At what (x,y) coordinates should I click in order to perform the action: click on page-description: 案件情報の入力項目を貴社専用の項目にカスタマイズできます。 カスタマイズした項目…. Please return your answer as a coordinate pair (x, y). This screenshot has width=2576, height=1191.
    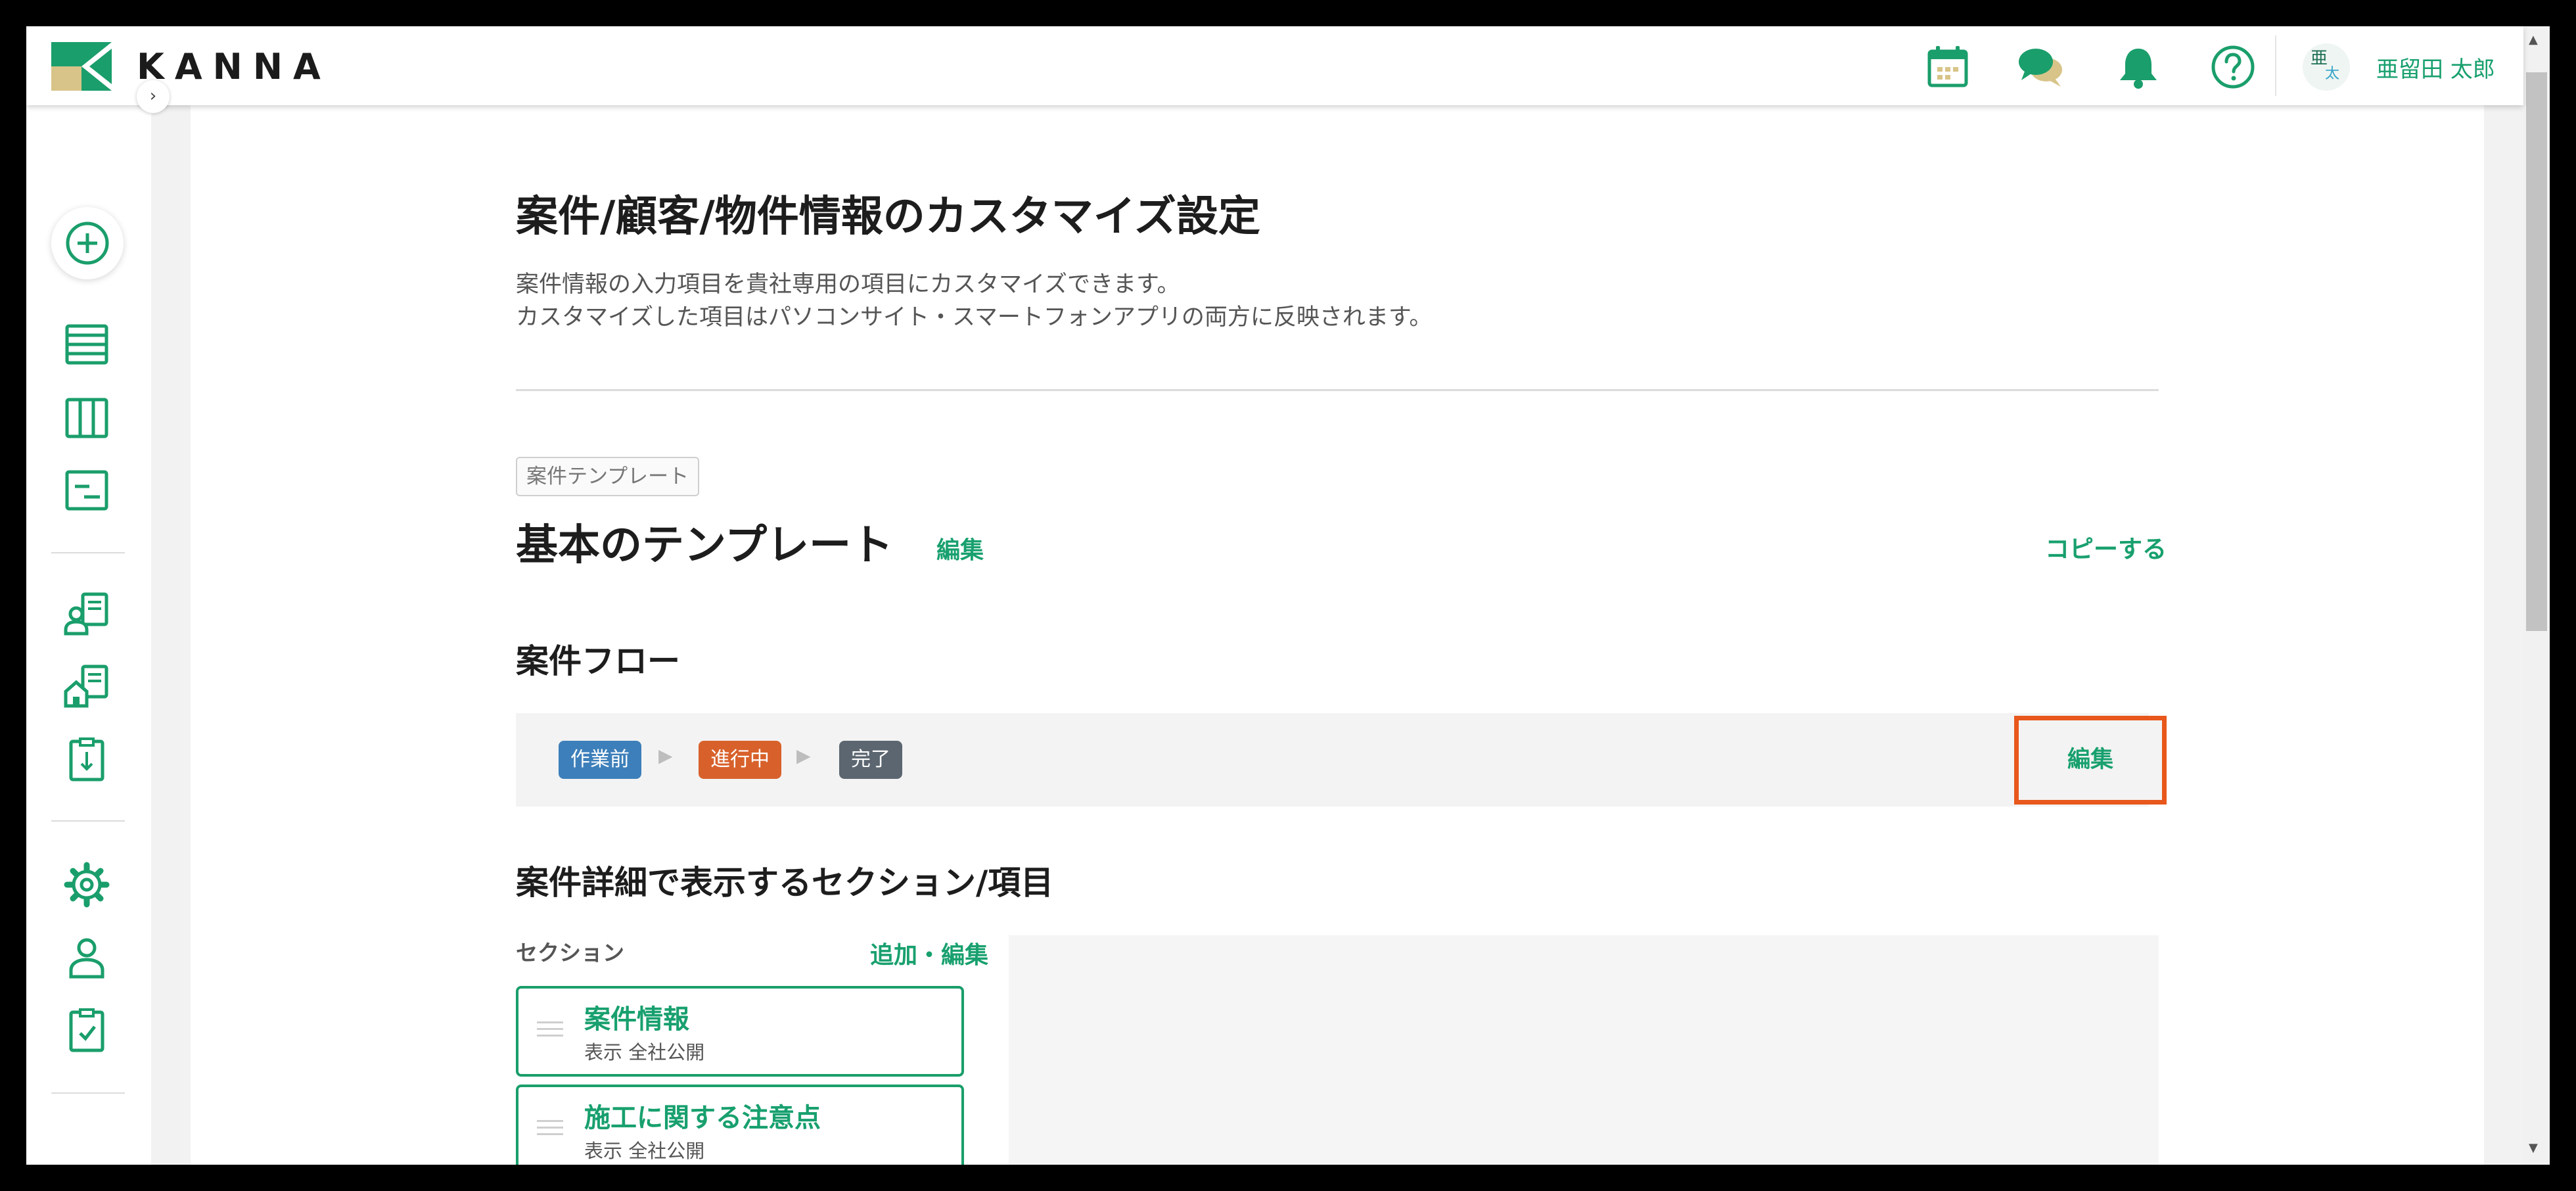
    Looking at the image, I should click on (974, 301).